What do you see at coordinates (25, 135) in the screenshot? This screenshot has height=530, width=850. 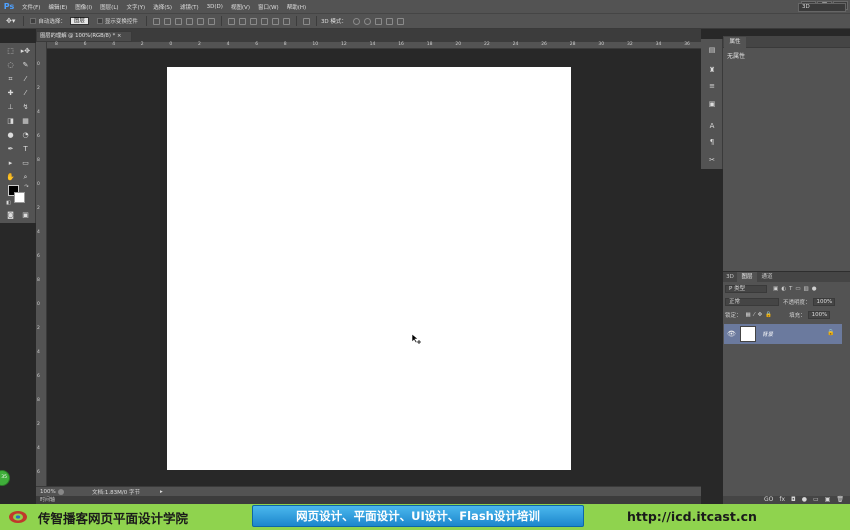 I see `dodge-tool-icon: ◔` at bounding box center [25, 135].